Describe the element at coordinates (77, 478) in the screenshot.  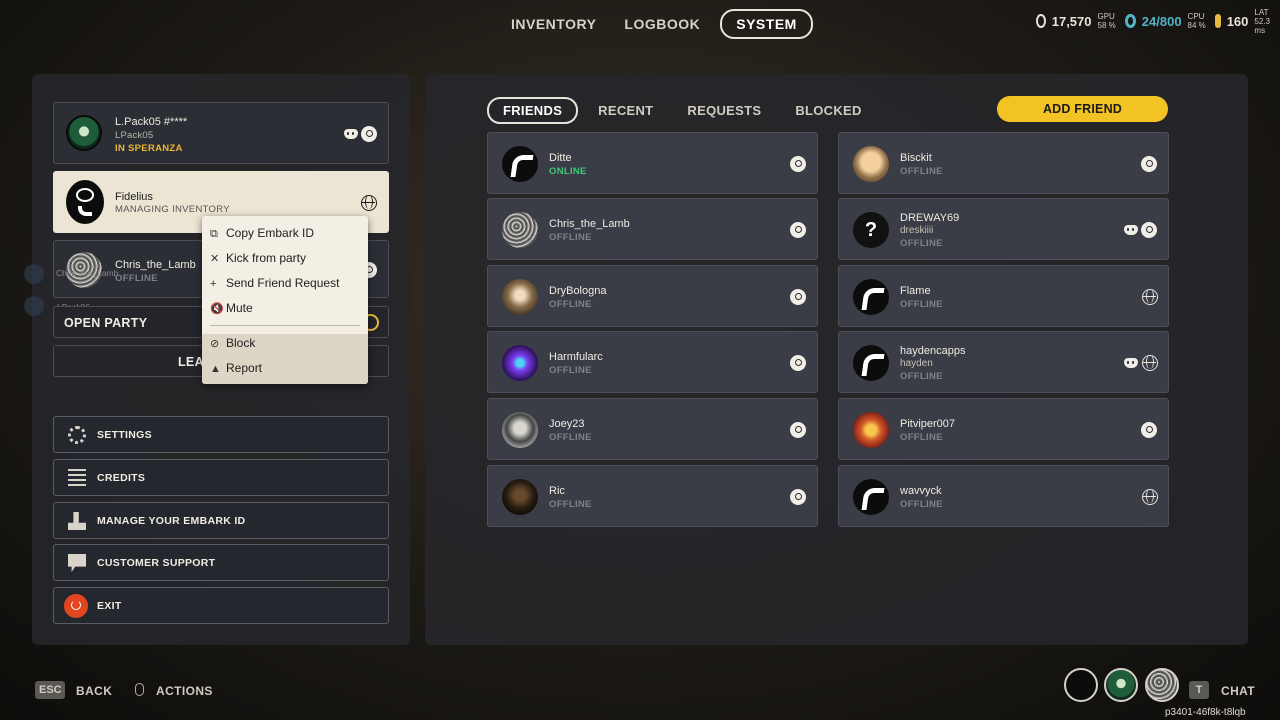
I see `credits-icon` at that location.